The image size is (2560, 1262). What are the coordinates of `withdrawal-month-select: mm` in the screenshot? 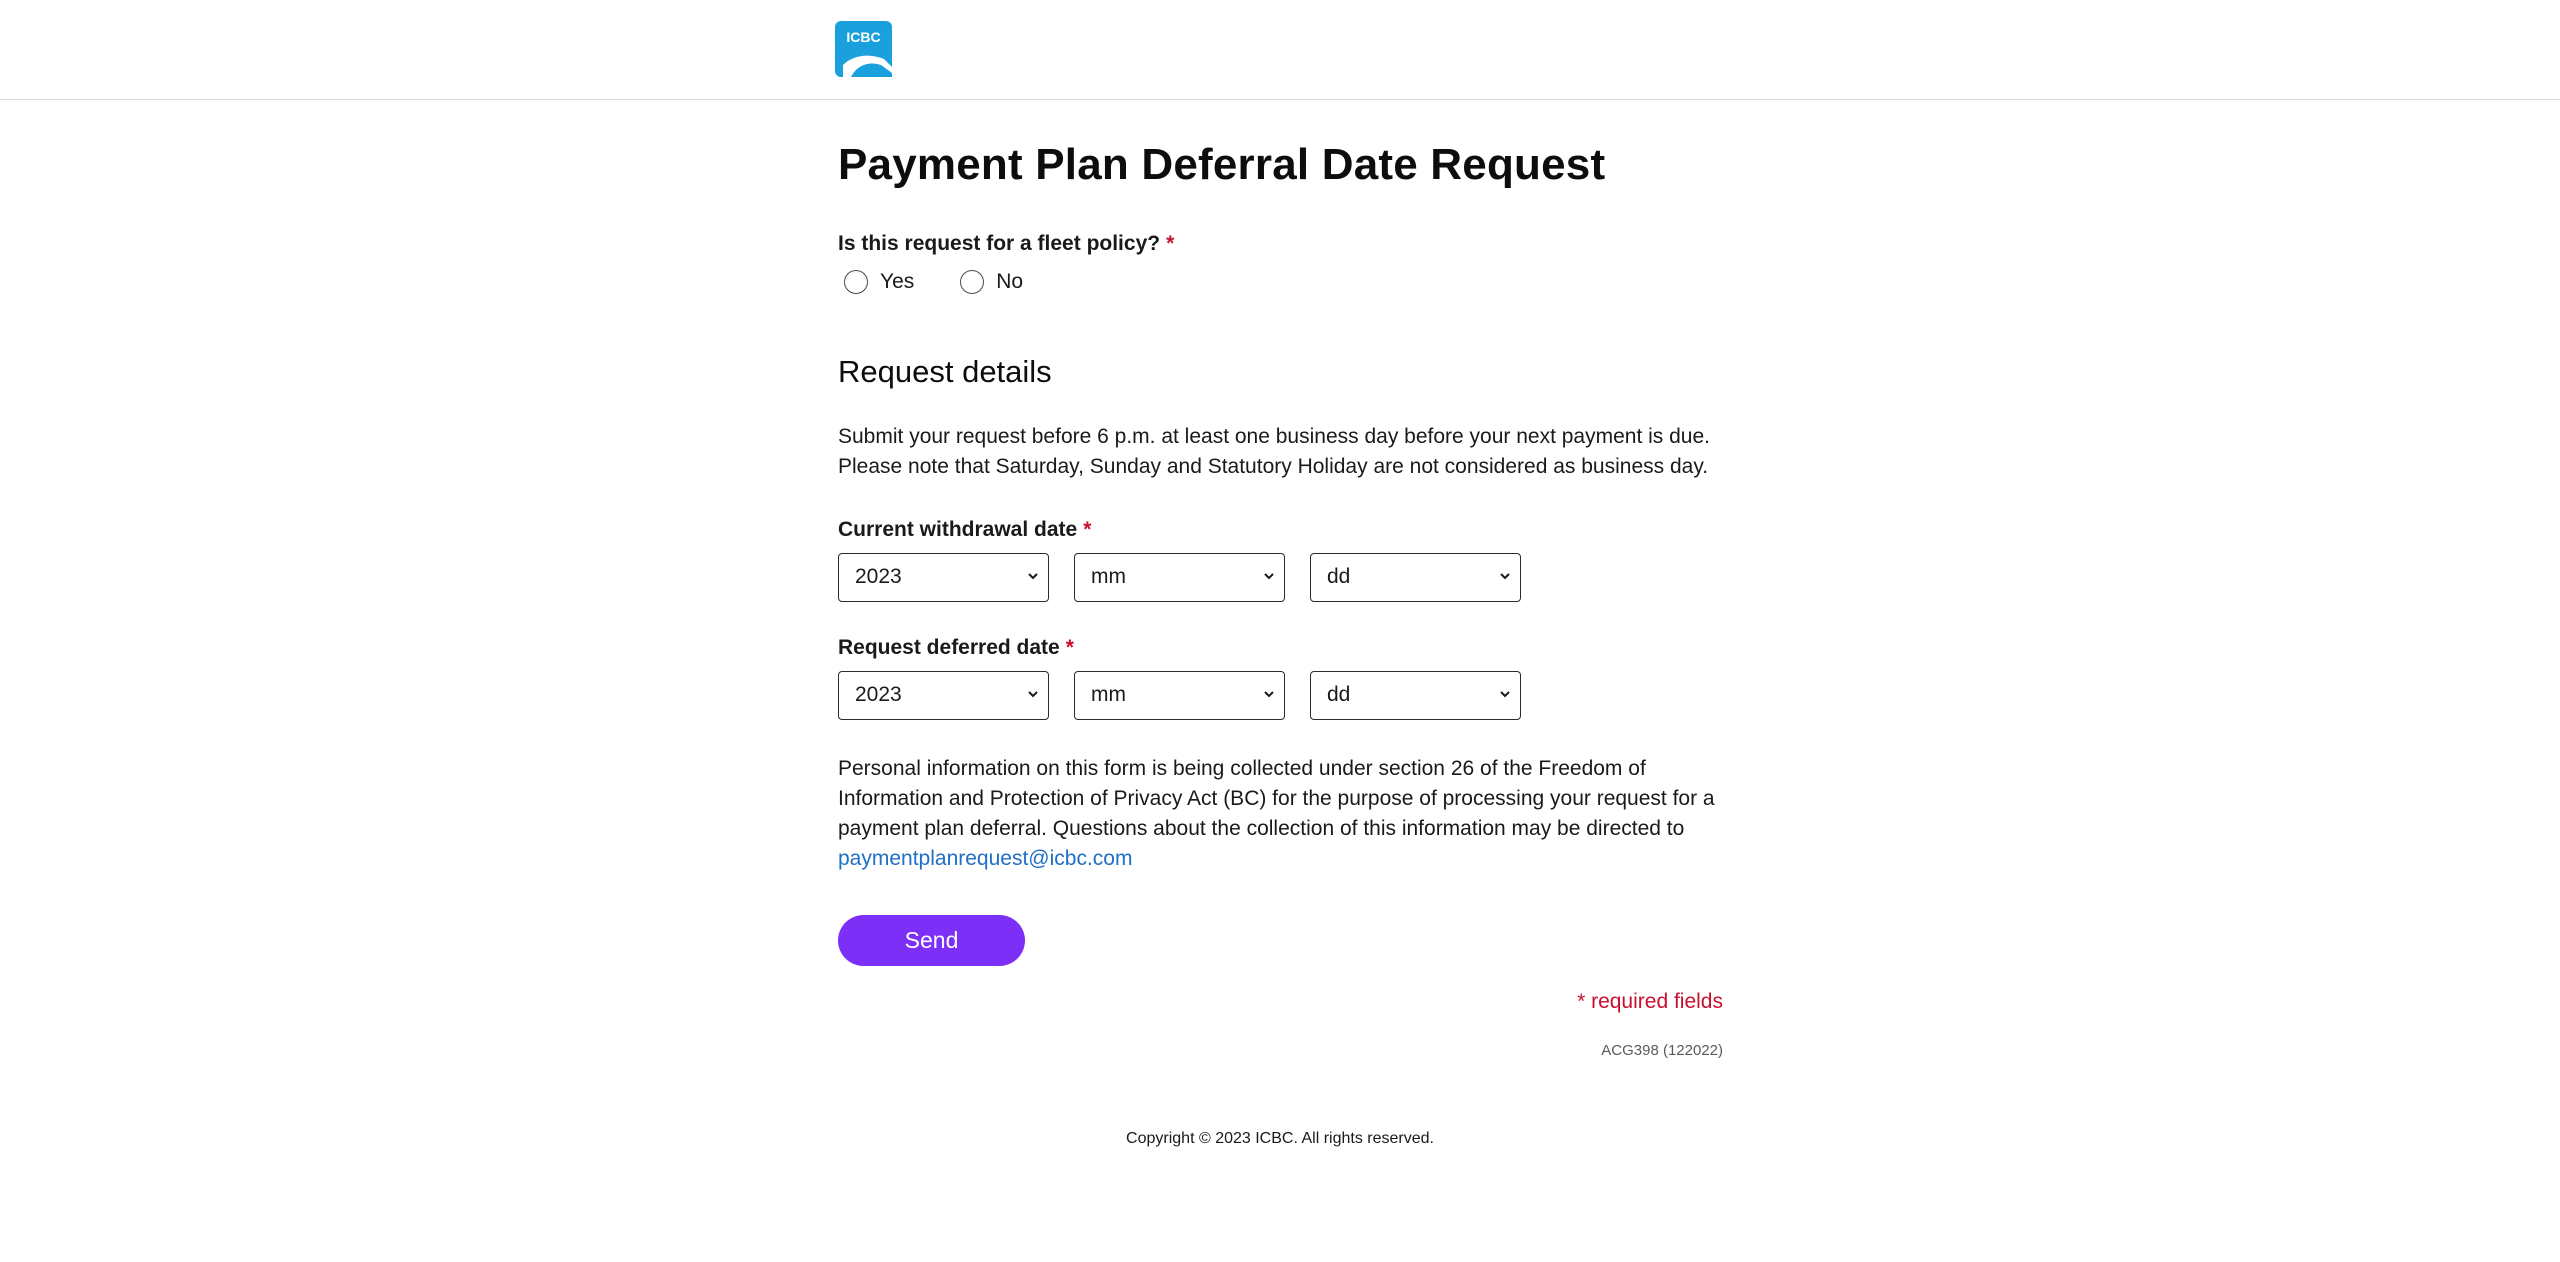 It's located at (1179, 577).